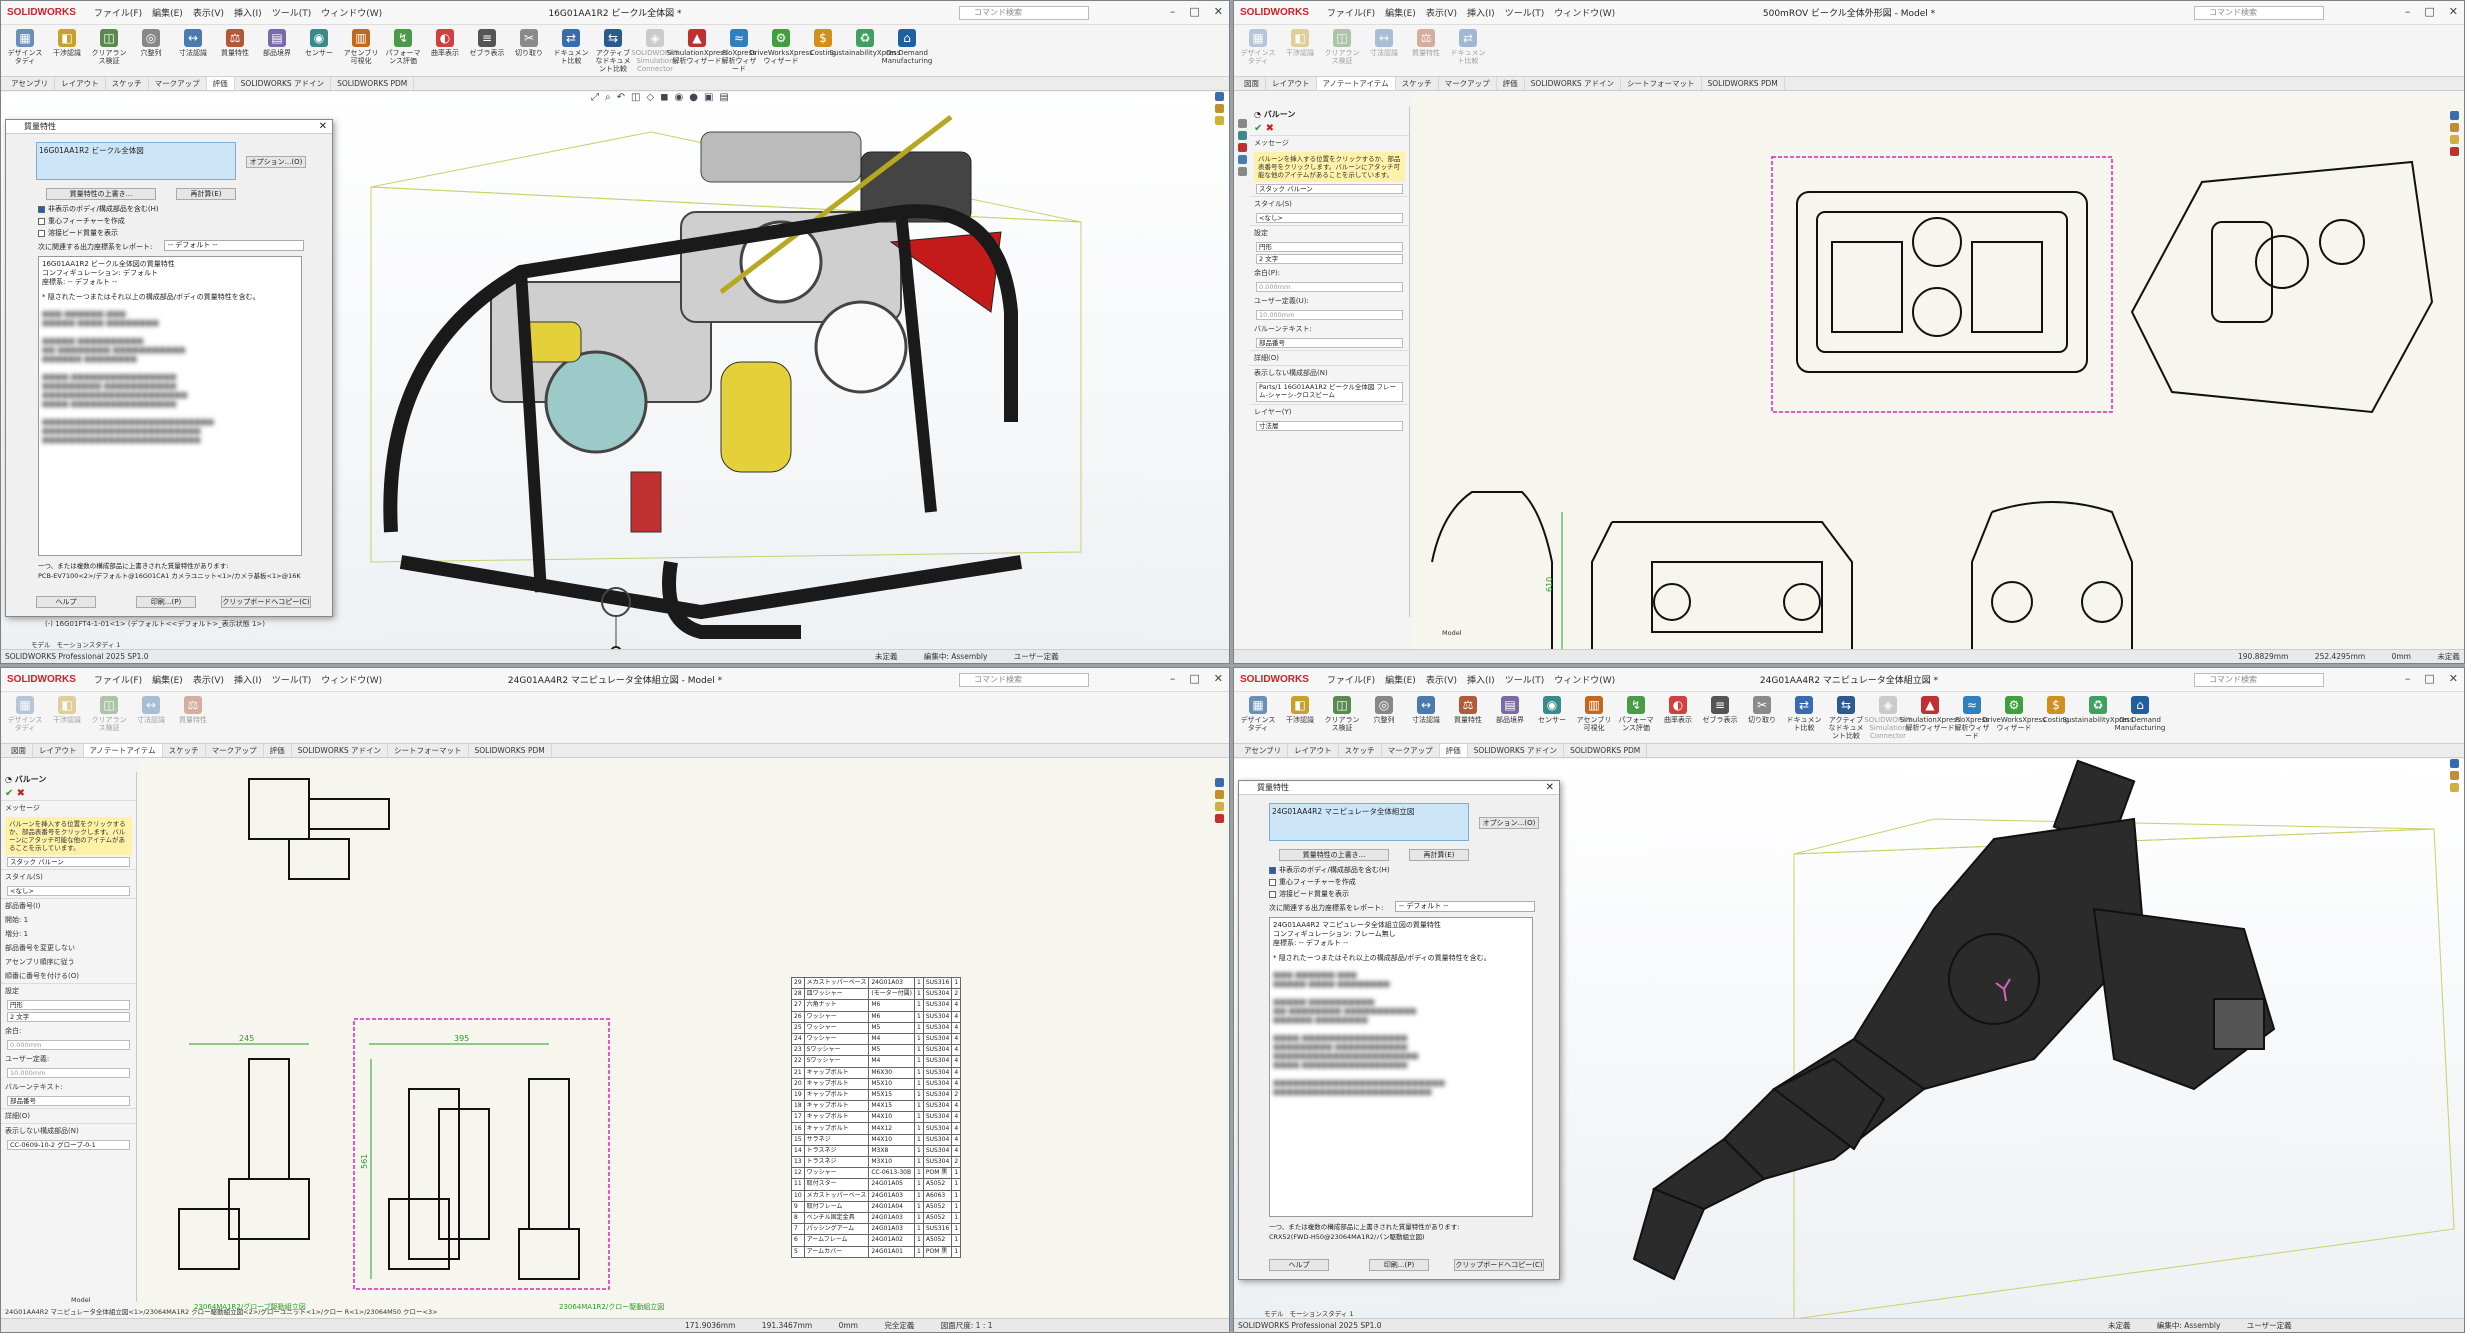  I want to click on pm-hidden-section: 表示しない構成部品(N), so click(1329, 372).